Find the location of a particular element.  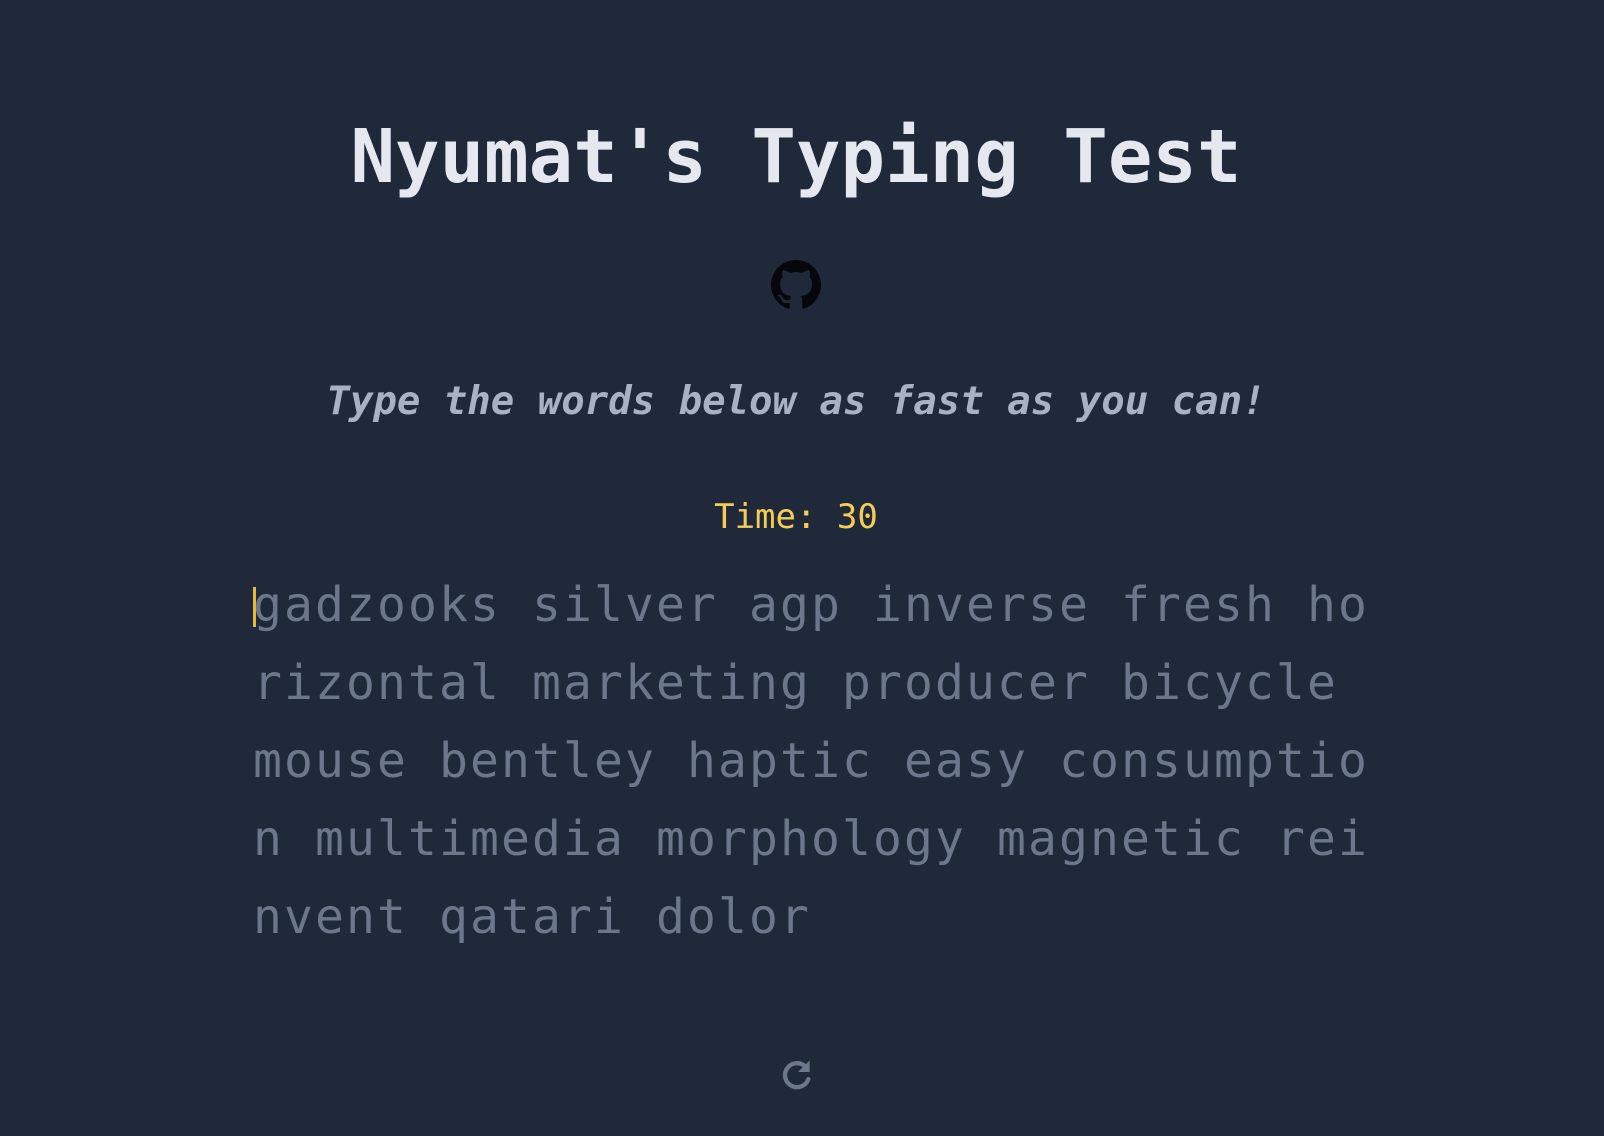

timer-display: Time: 30 is located at coordinates (796, 517).